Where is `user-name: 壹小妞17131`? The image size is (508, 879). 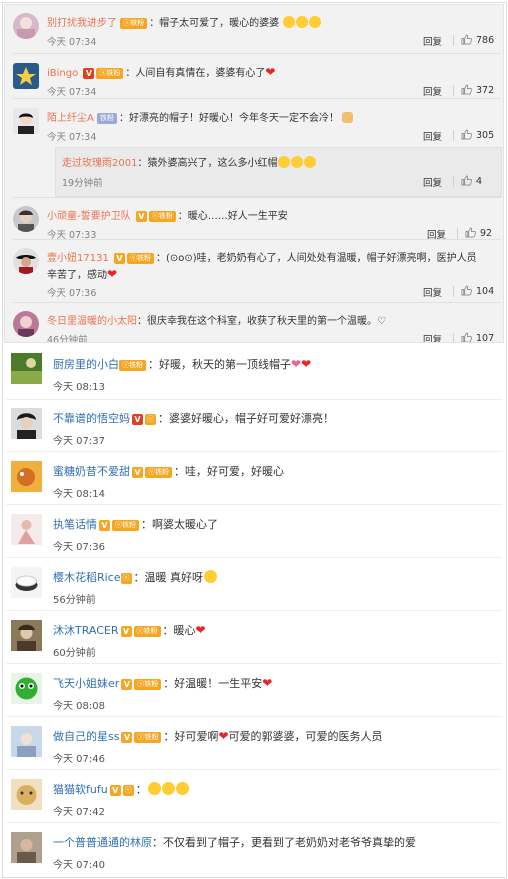
user-name: 壹小妞17131 is located at coordinates (78, 258).